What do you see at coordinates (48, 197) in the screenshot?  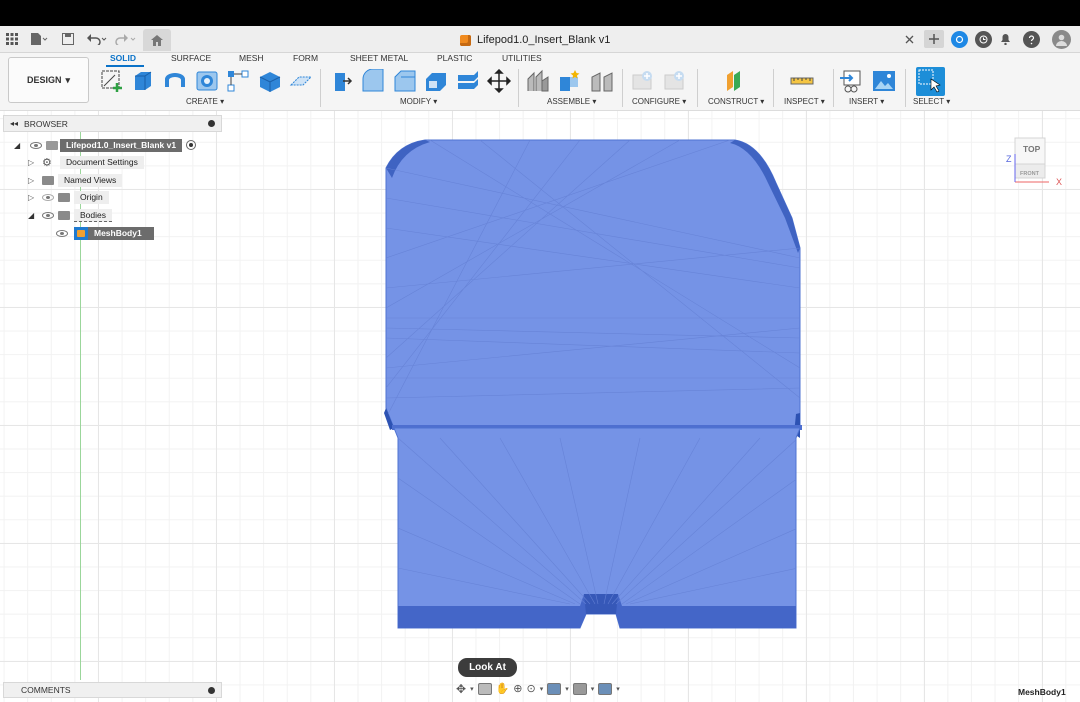 I see `eye-hidden-icon` at bounding box center [48, 197].